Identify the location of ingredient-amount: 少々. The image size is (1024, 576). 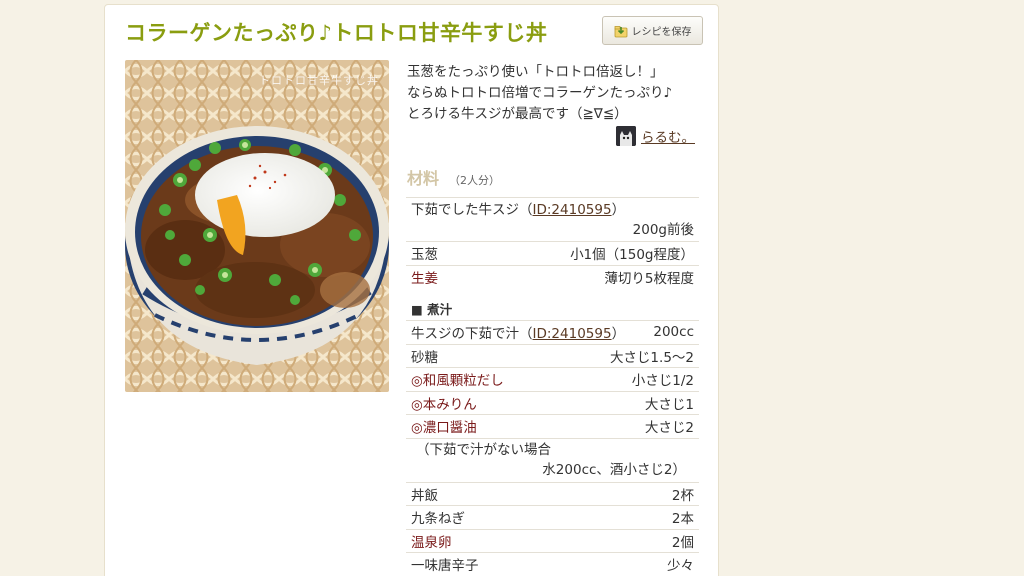
(680, 566).